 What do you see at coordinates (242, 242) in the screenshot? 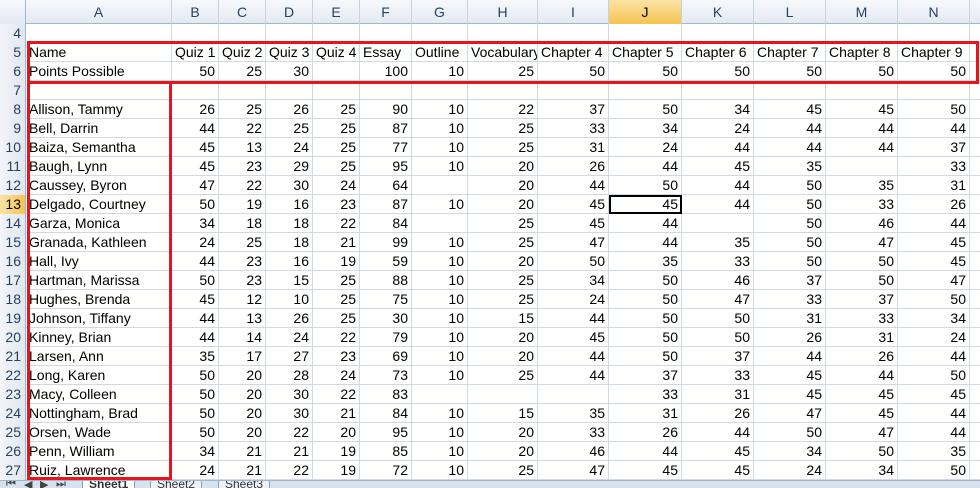
I see `cell-c15: 25` at bounding box center [242, 242].